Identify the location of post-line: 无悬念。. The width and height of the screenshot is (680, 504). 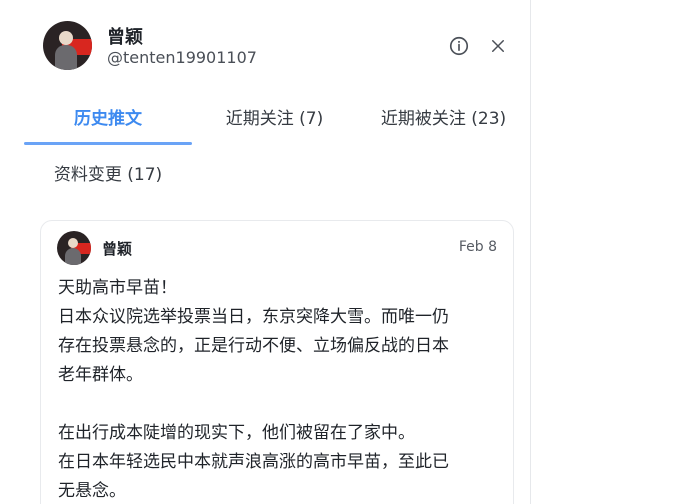
(92, 491).